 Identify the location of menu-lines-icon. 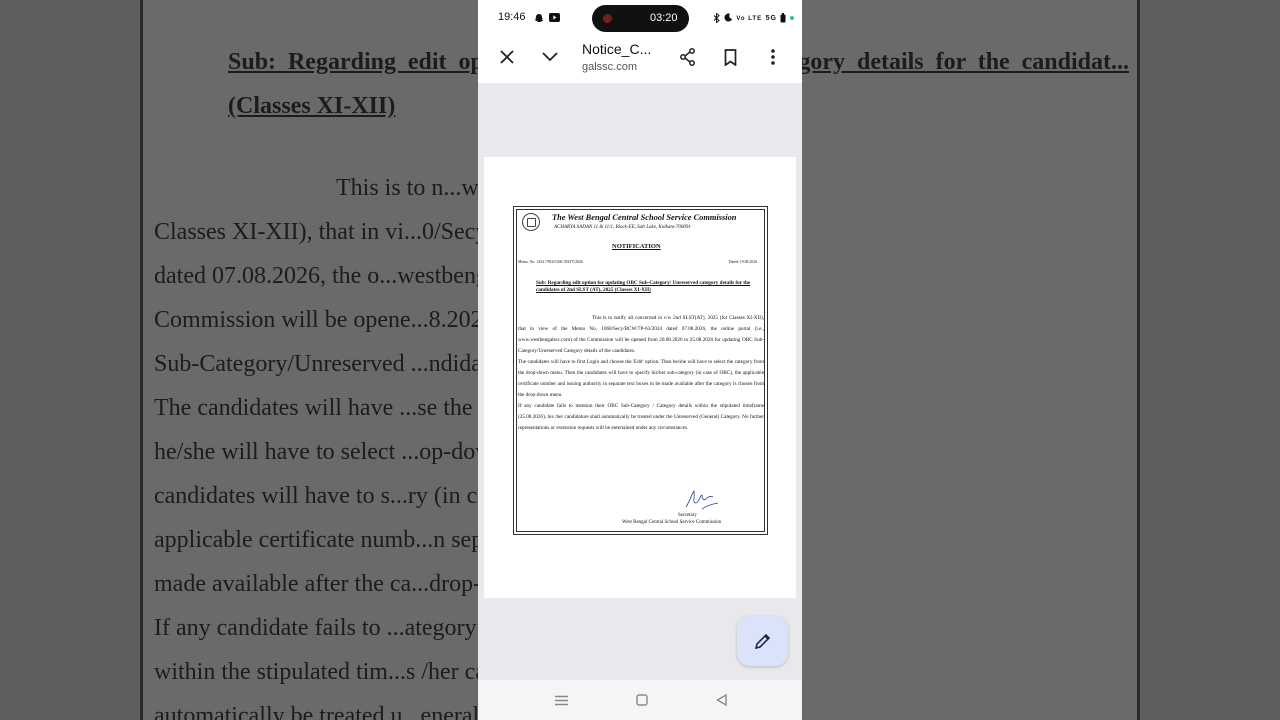
(561, 700).